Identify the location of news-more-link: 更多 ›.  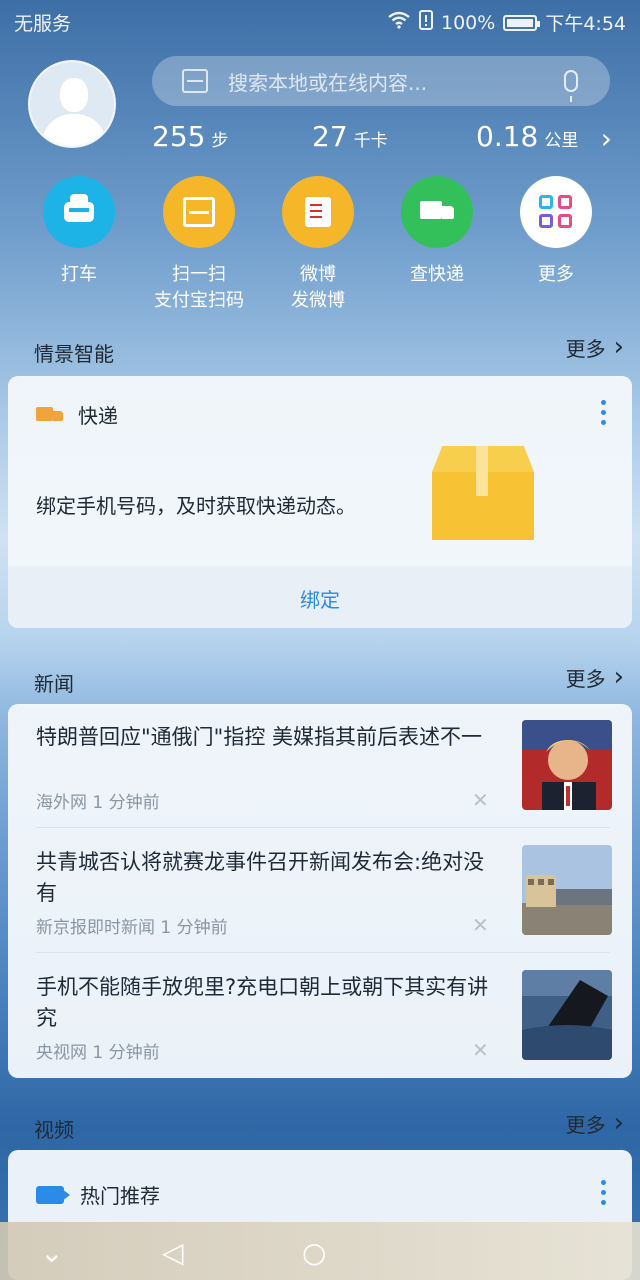
(595, 677).